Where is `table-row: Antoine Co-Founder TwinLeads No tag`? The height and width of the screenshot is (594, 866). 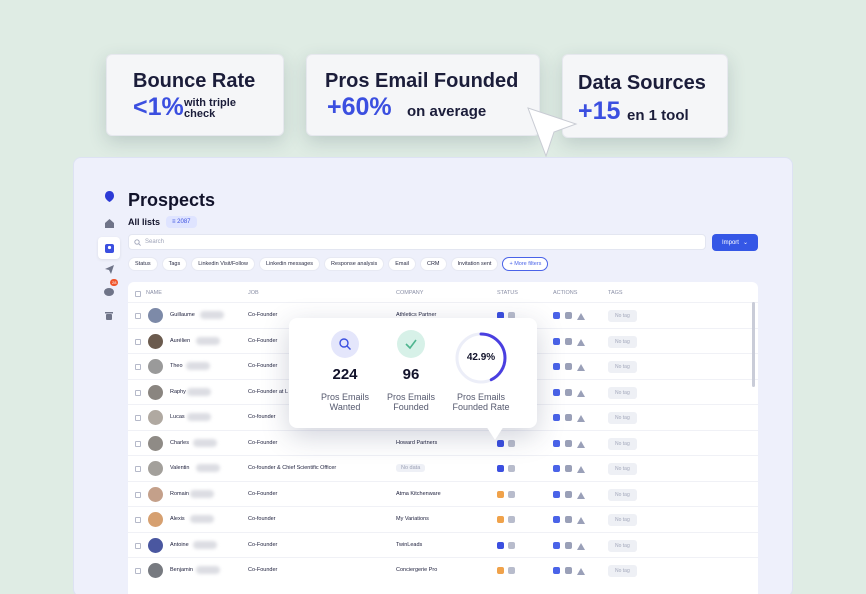 table-row: Antoine Co-Founder TwinLeads No tag is located at coordinates (443, 544).